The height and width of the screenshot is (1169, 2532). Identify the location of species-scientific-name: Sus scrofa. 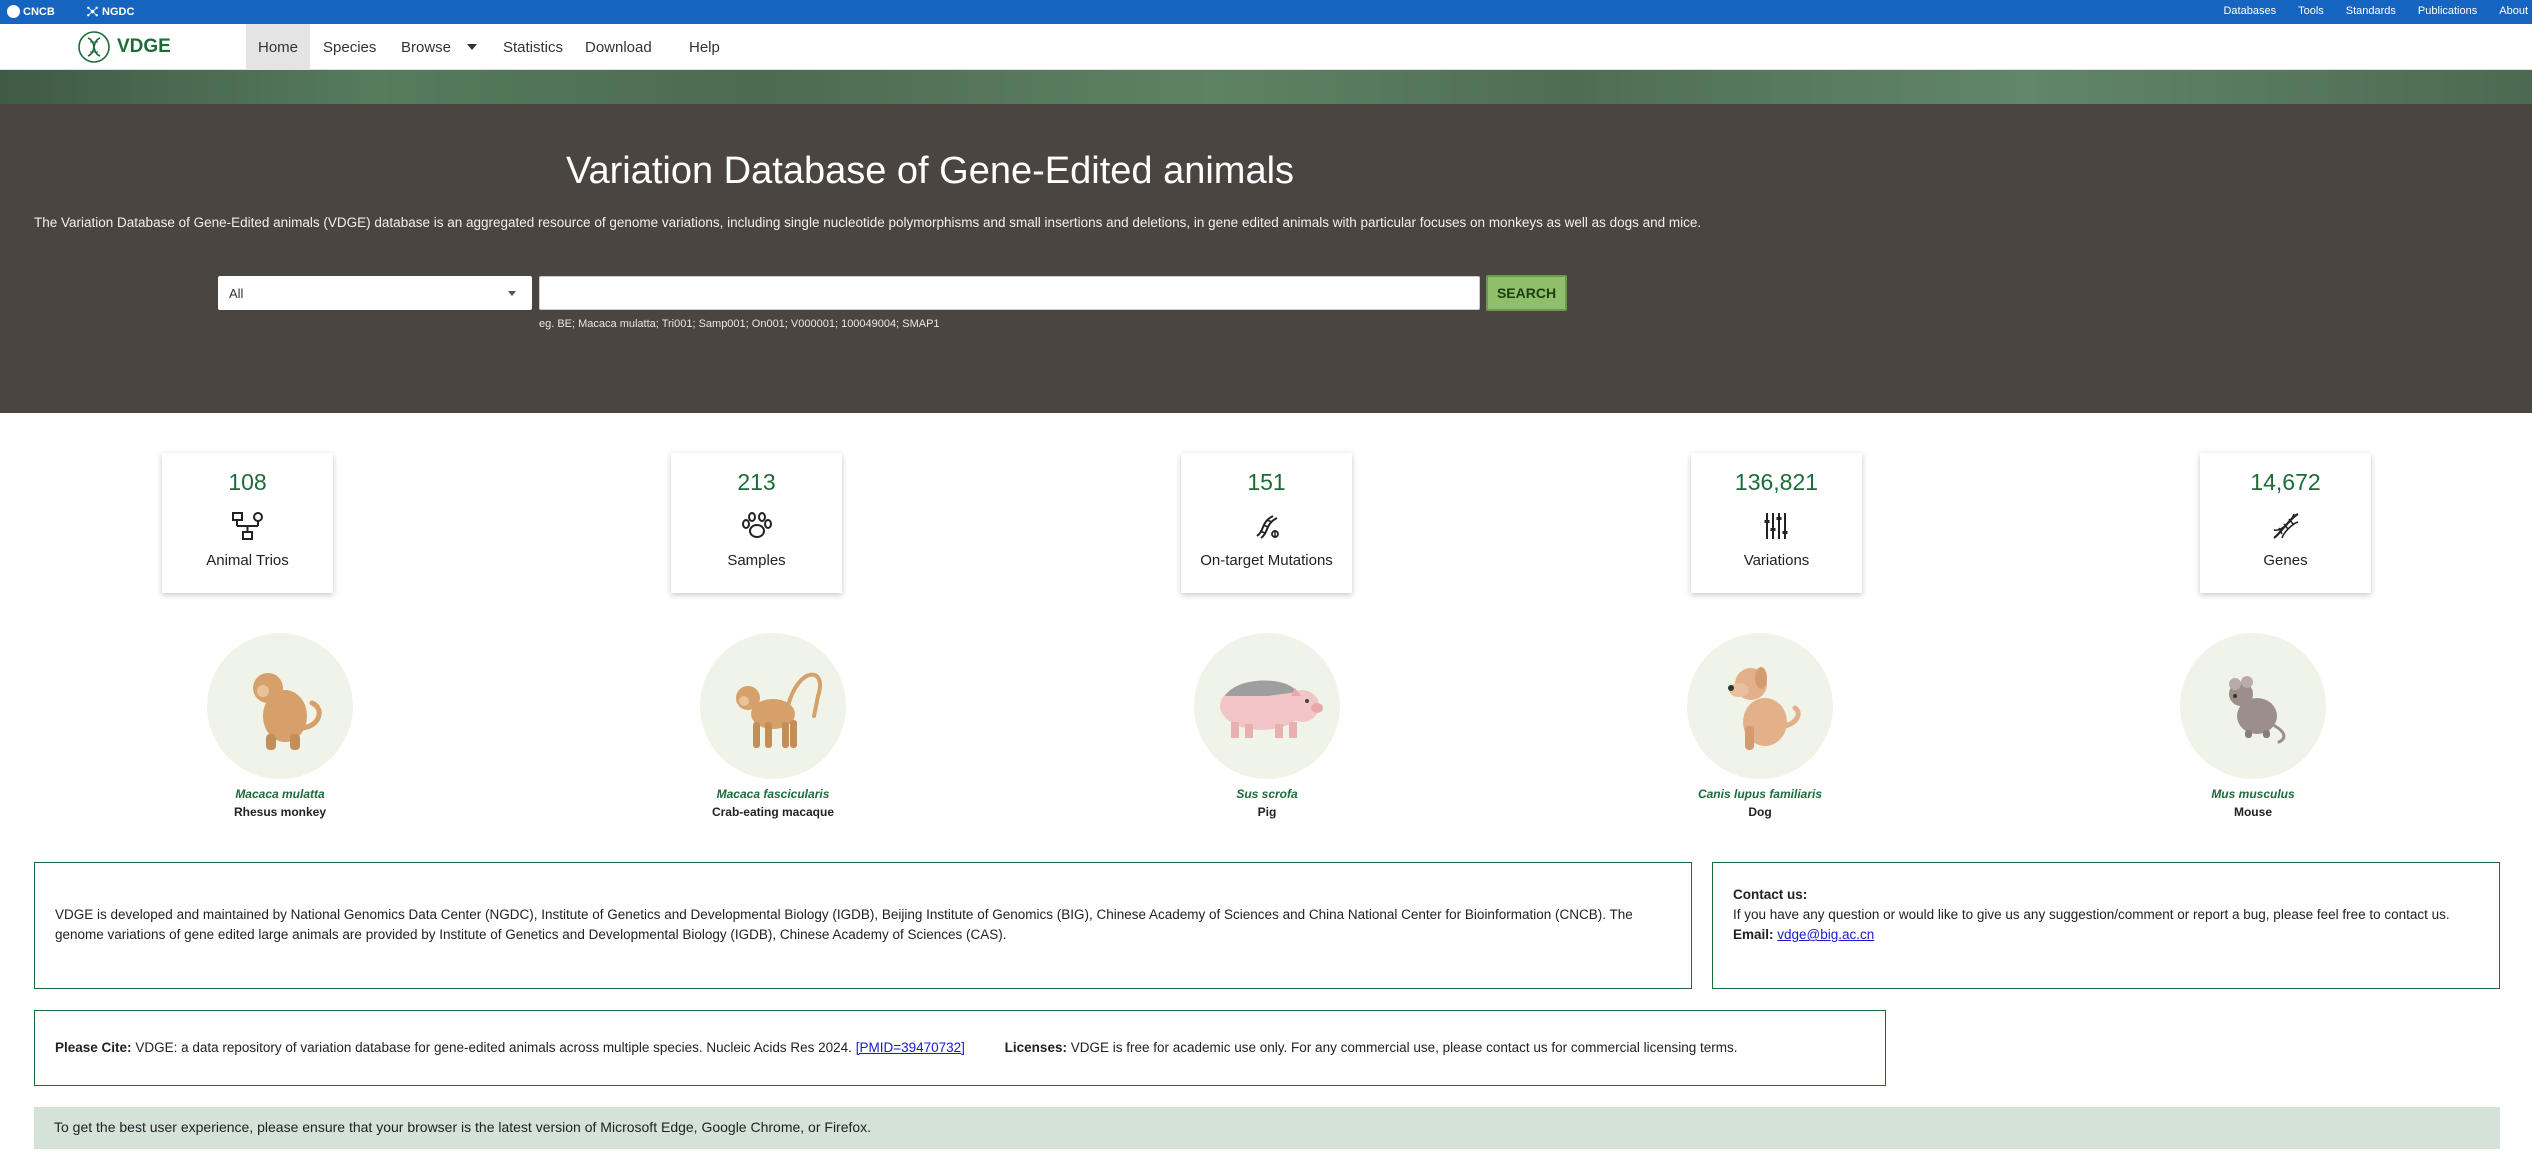
(1267, 794).